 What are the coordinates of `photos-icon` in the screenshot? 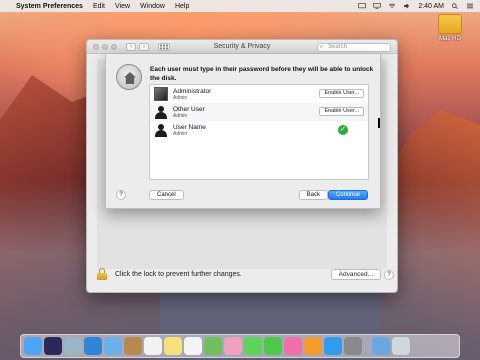 It's located at (233, 346).